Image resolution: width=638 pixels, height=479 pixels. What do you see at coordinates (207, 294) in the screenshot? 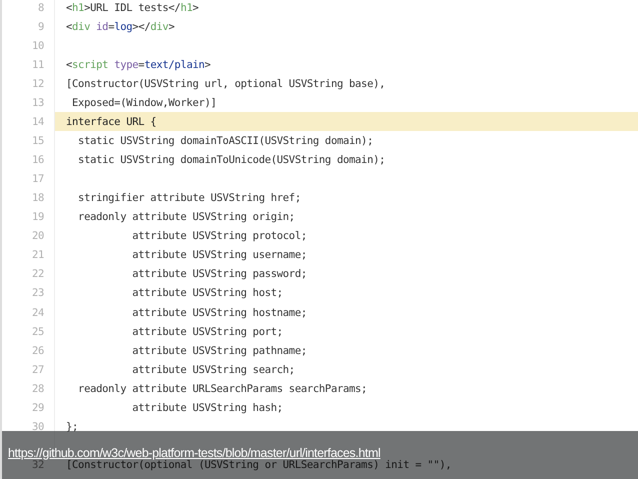
I see `code-line: attribute USVString host;` at bounding box center [207, 294].